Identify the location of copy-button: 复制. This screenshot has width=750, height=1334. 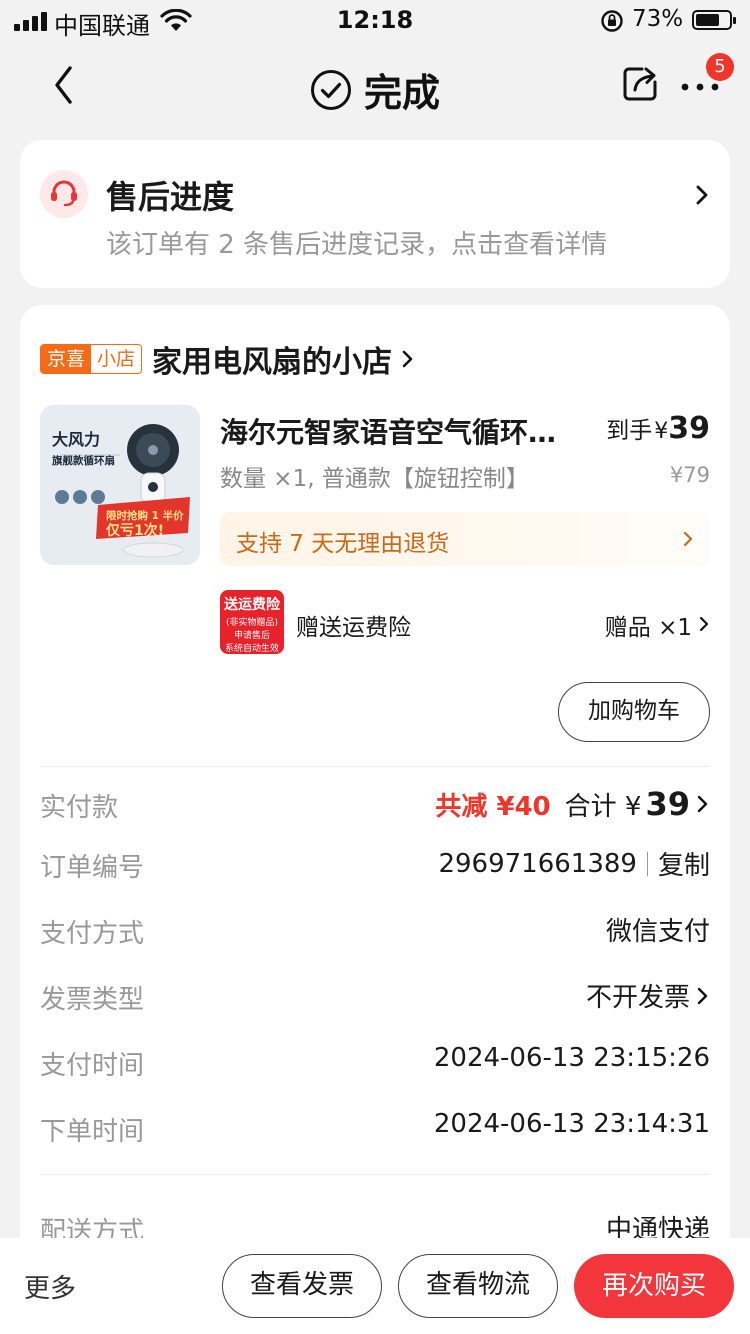
(684, 863).